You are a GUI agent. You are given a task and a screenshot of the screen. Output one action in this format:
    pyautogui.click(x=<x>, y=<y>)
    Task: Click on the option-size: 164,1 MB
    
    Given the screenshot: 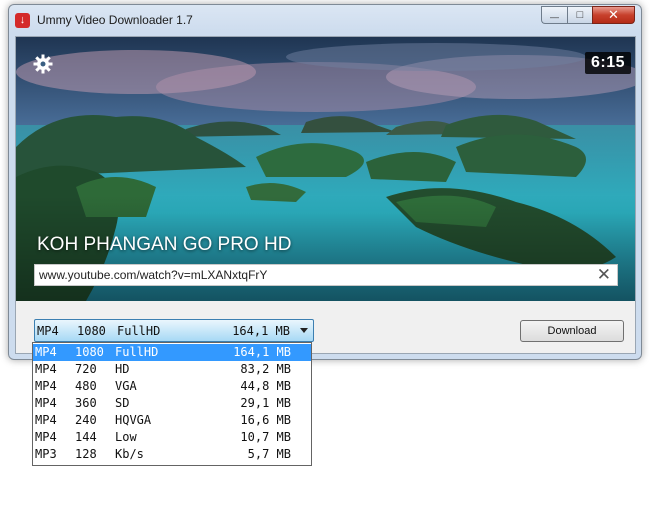 What is the action you would take?
    pyautogui.click(x=262, y=352)
    